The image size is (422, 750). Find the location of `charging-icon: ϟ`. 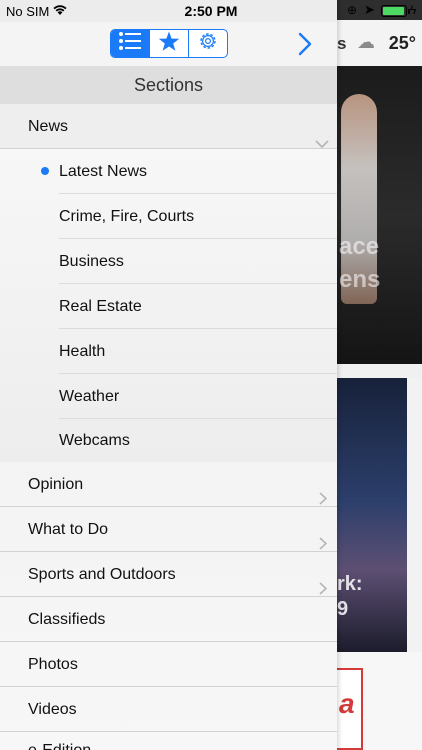

charging-icon: ϟ is located at coordinates (413, 10).